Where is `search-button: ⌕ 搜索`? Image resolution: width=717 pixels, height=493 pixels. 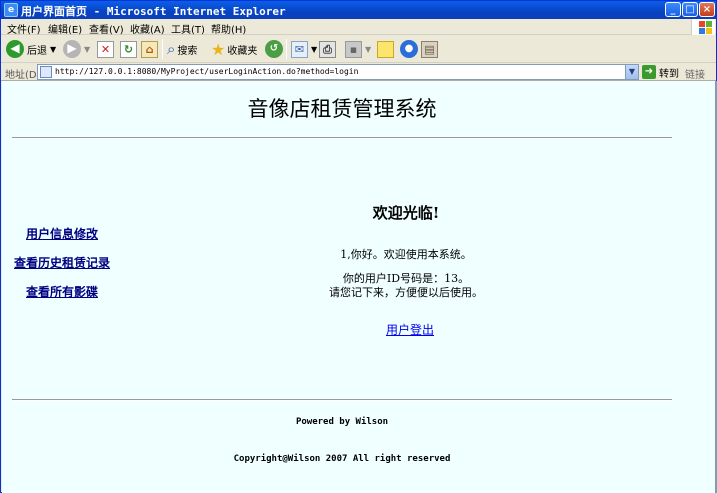 search-button: ⌕ 搜索 is located at coordinates (182, 49).